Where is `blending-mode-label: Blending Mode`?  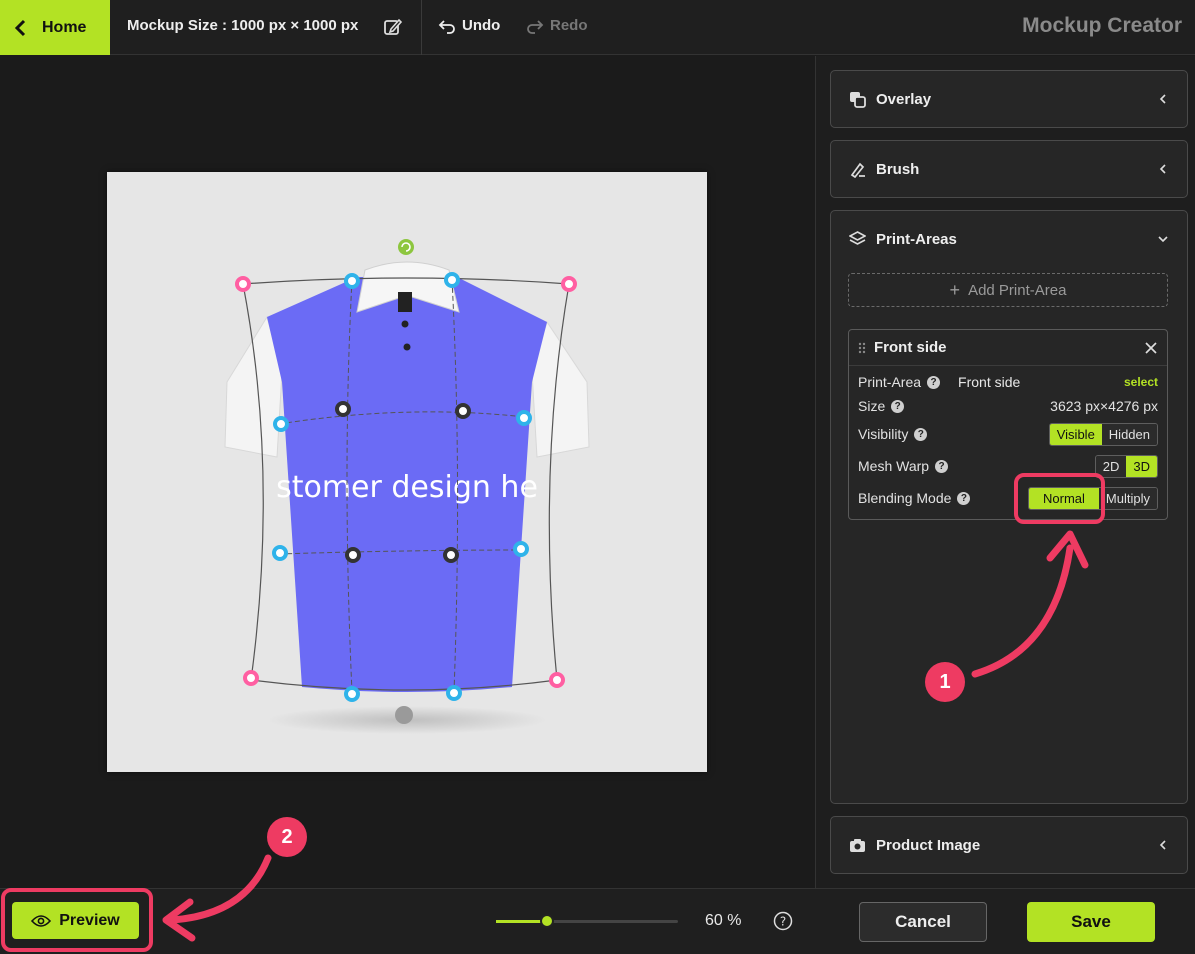
blending-mode-label: Blending Mode is located at coordinates (905, 498).